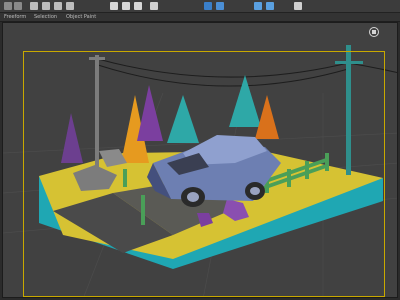  Describe the element at coordinates (81, 17) in the screenshot. I see `tab-object-paint: Object Paint` at that location.